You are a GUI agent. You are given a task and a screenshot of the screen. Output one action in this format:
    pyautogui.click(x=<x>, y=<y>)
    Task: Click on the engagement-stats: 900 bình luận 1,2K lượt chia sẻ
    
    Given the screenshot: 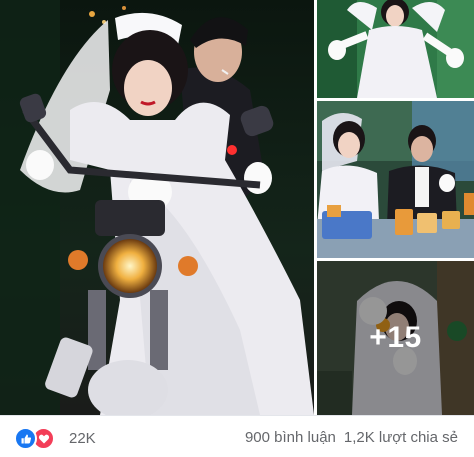 What is the action you would take?
    pyautogui.click(x=351, y=437)
    